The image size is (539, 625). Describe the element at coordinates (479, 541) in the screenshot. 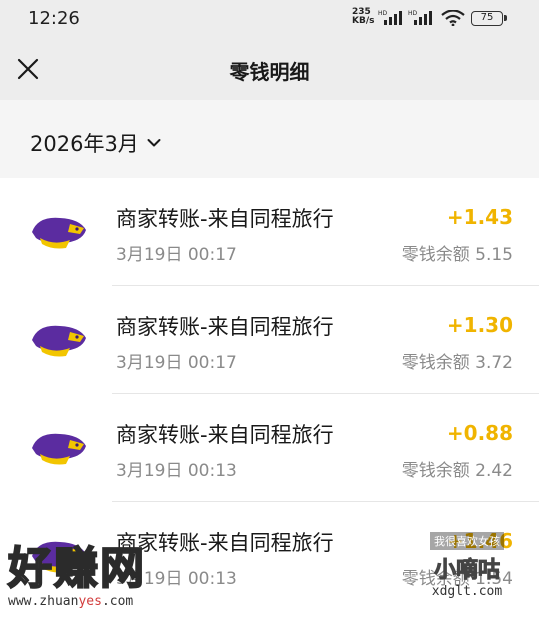

I see `transaction-amount: +1.46` at that location.